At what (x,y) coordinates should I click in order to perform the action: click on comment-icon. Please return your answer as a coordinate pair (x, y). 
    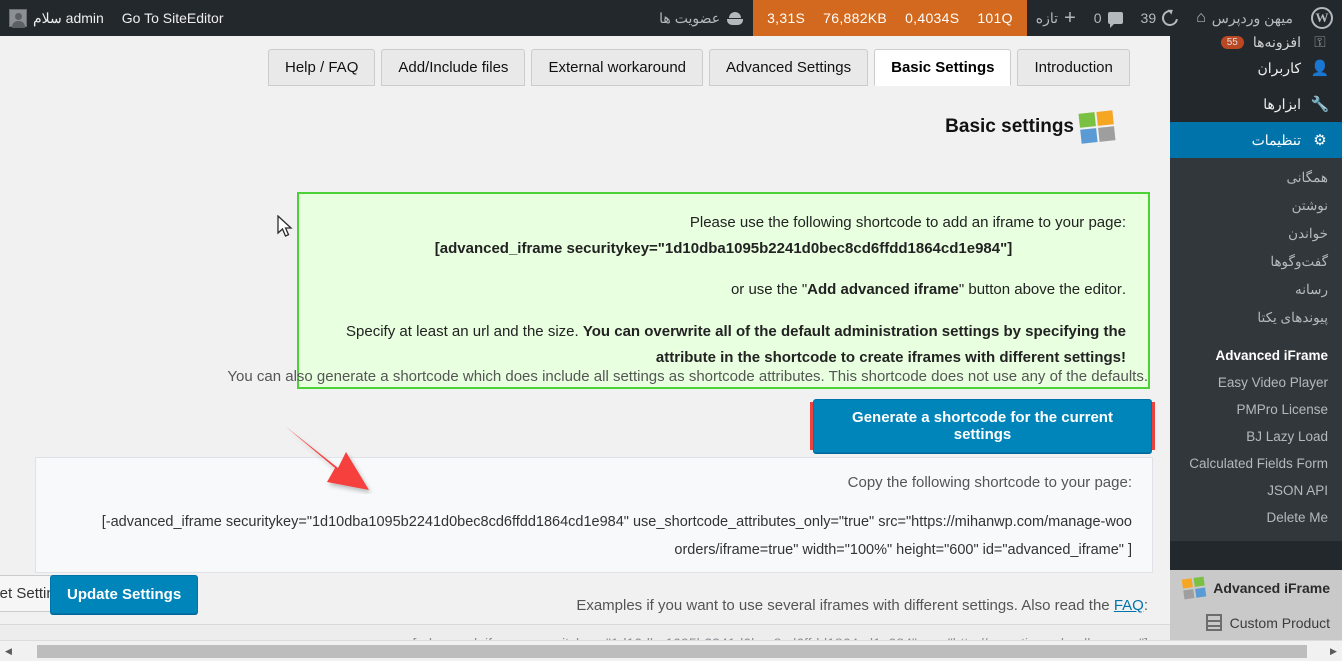
    Looking at the image, I should click on (1115, 20).